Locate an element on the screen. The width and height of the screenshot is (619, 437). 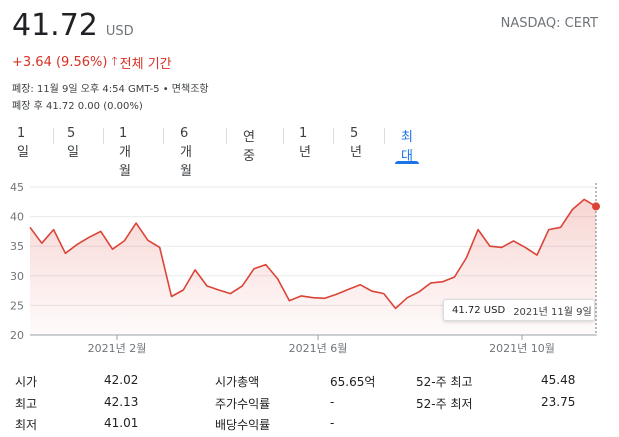
x-tick-label: 2021년 2월 is located at coordinates (117, 348).